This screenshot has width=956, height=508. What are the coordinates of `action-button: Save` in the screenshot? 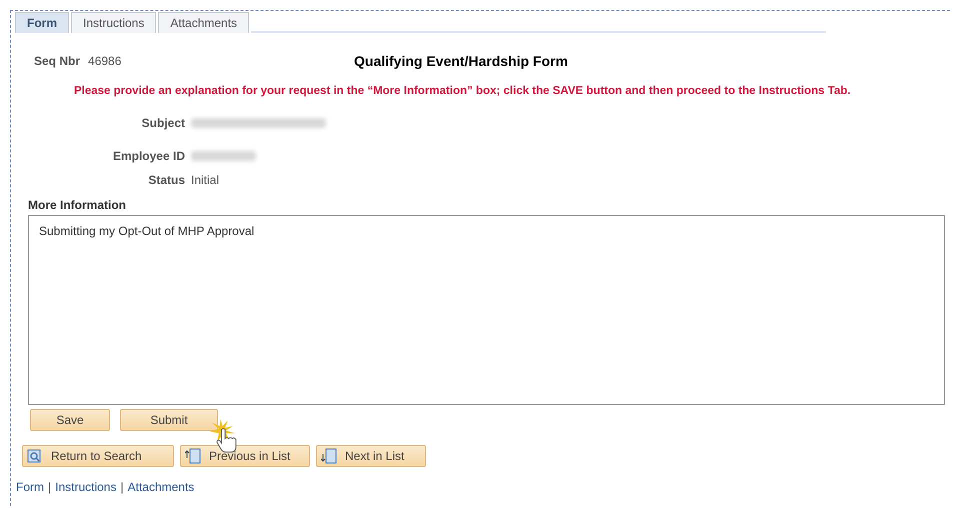 It's located at (70, 420).